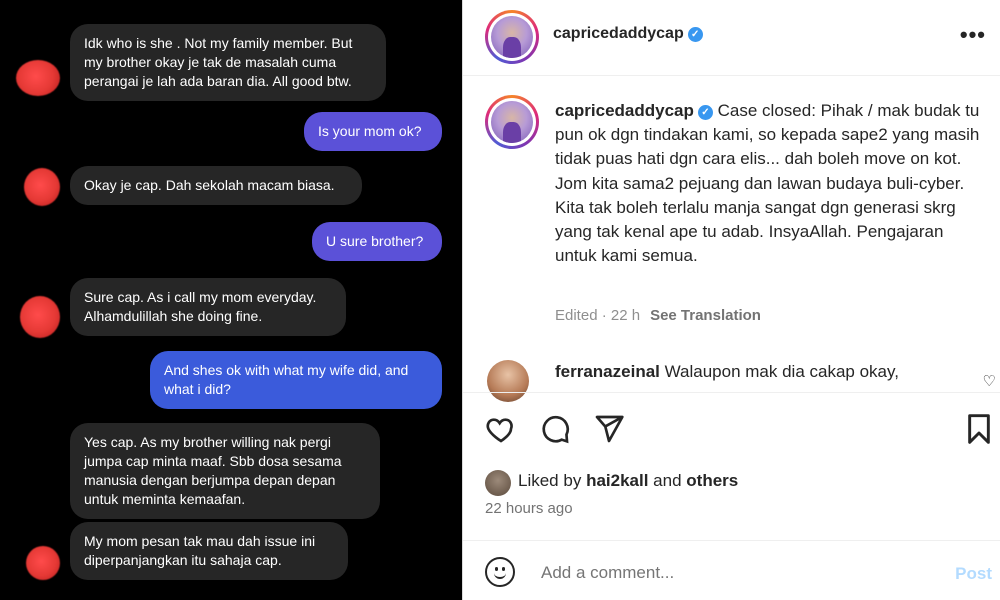 Image resolution: width=1000 pixels, height=600 pixels. What do you see at coordinates (624, 110) in the screenshot?
I see `caption-username: capricedaddycap` at bounding box center [624, 110].